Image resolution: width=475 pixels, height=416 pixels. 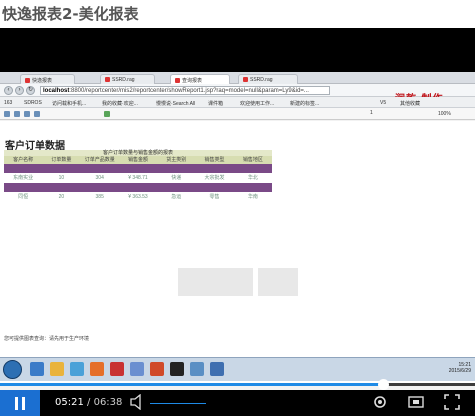 What do you see at coordinates (37, 369) in the screenshot?
I see `ie-icon` at bounding box center [37, 369].